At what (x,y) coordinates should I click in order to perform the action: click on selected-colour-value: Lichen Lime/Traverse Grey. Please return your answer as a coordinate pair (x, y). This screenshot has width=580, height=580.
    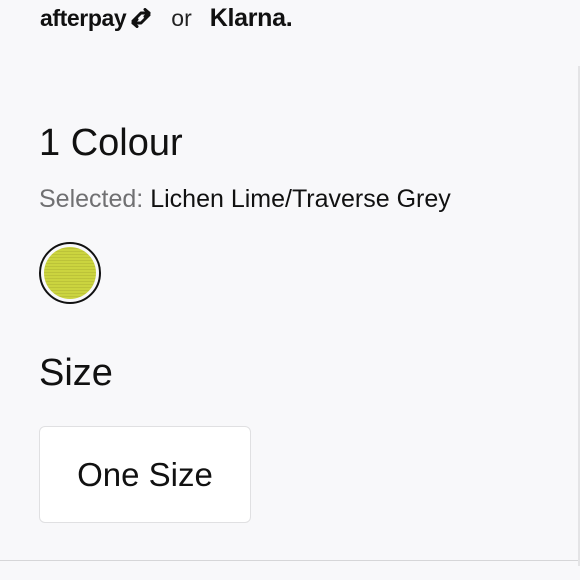
    Looking at the image, I should click on (300, 199).